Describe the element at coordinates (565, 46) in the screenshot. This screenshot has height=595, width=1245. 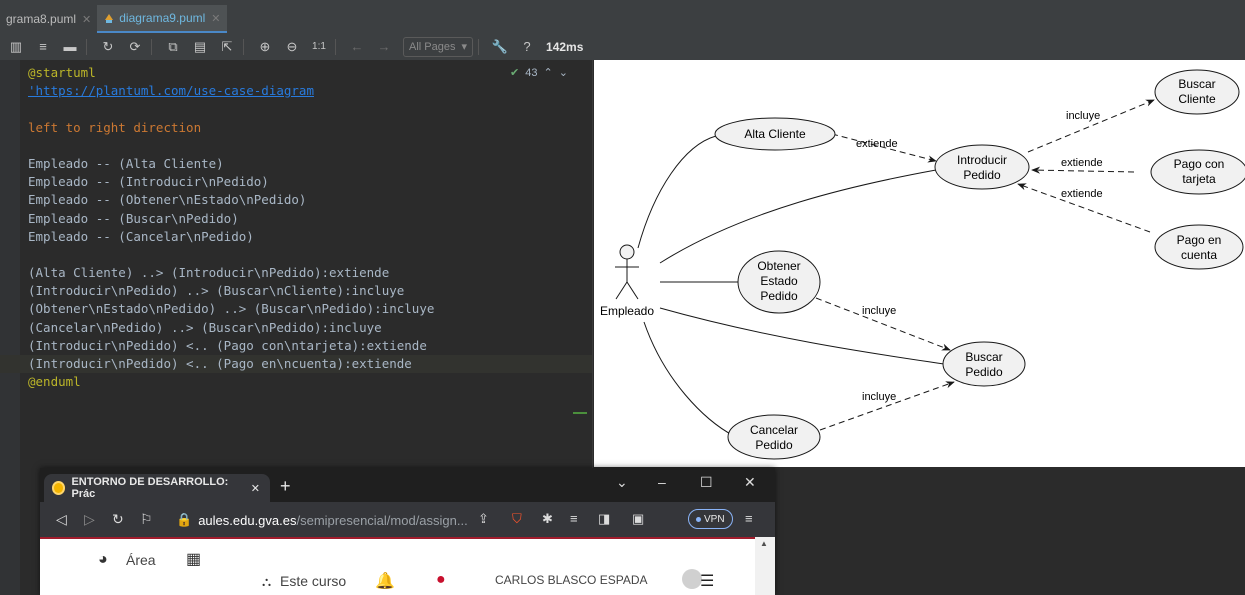
I see `render-time: 142ms` at that location.